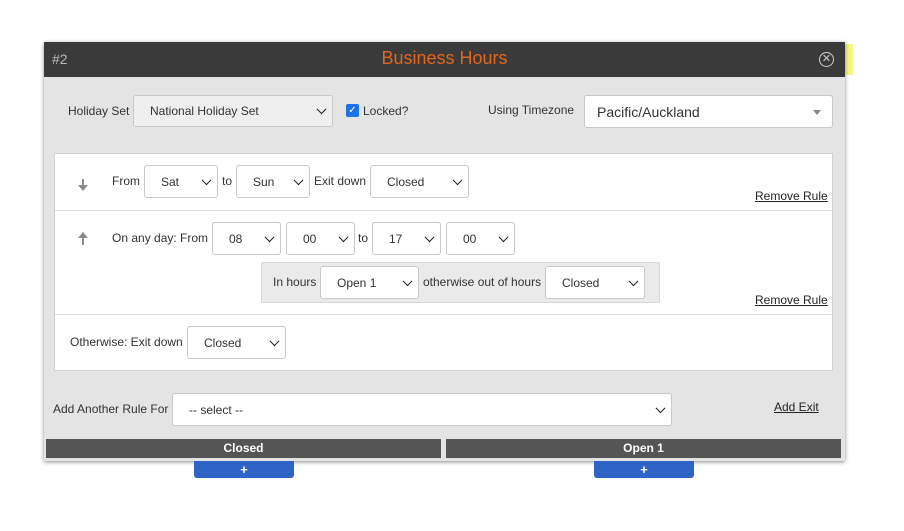  What do you see at coordinates (99, 111) in the screenshot?
I see `holiday-set-label: Holiday Set` at bounding box center [99, 111].